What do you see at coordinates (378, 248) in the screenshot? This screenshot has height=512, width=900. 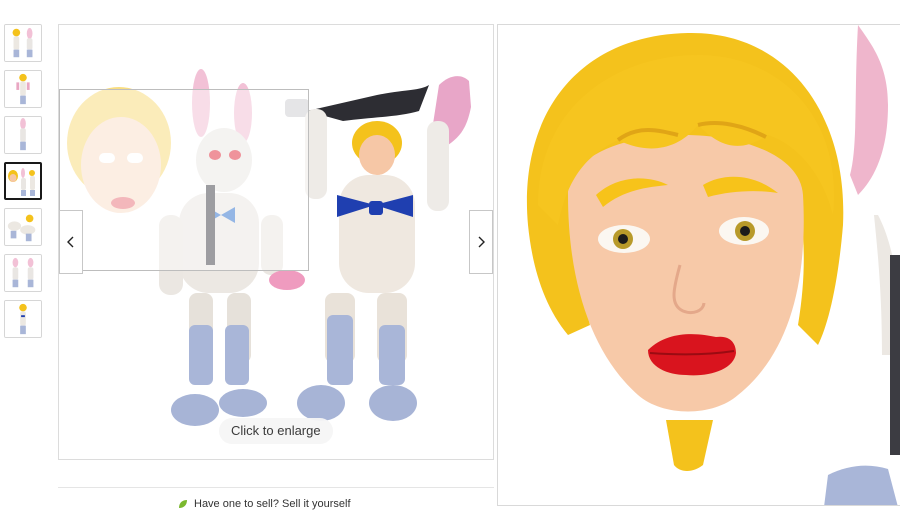 I see `girl-figure` at bounding box center [378, 248].